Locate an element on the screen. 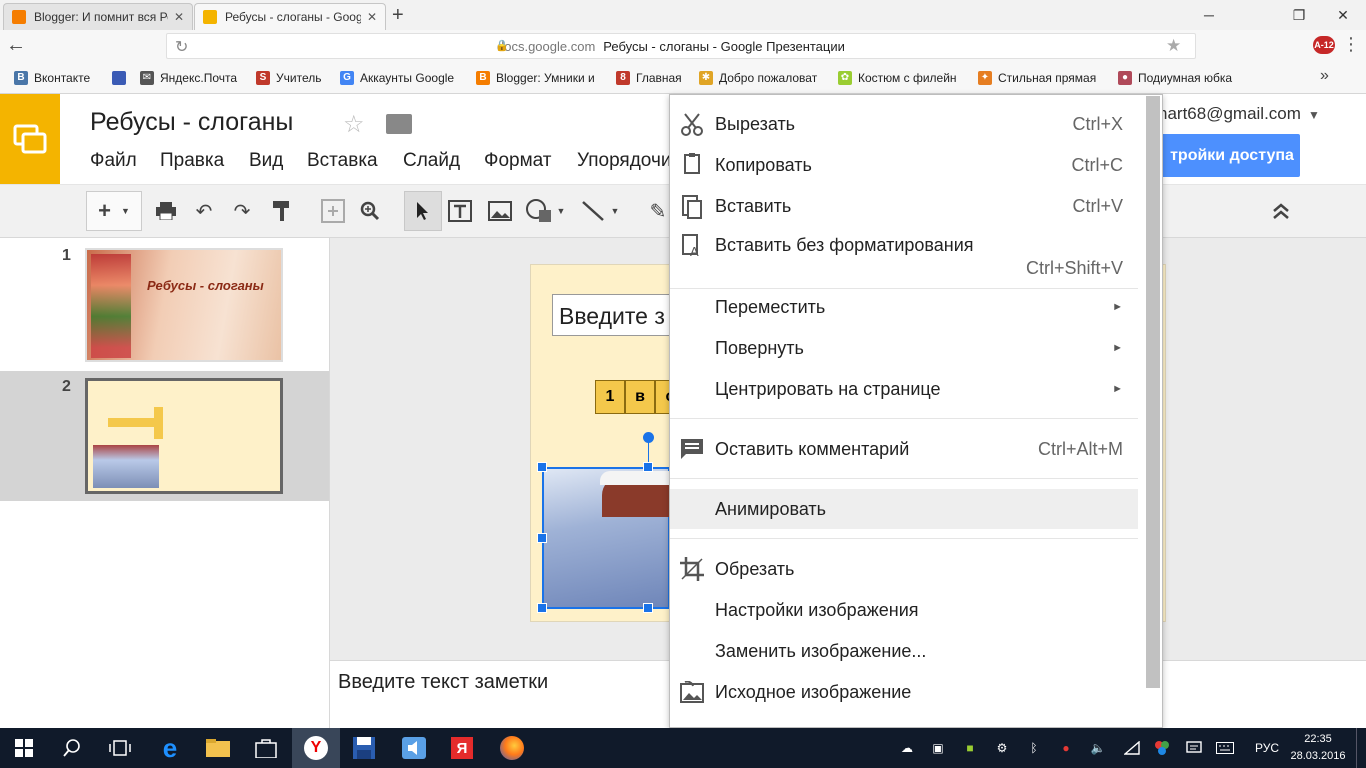  bookmark-item: G Аккаунты Google is located at coordinates (405, 78).